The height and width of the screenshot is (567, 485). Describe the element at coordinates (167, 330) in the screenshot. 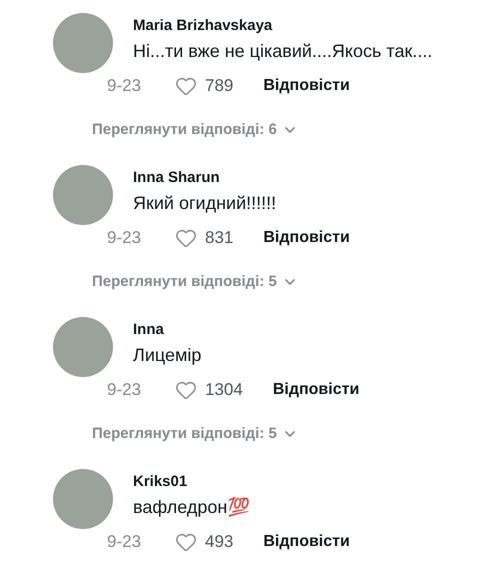

I see `username: Inna` at that location.